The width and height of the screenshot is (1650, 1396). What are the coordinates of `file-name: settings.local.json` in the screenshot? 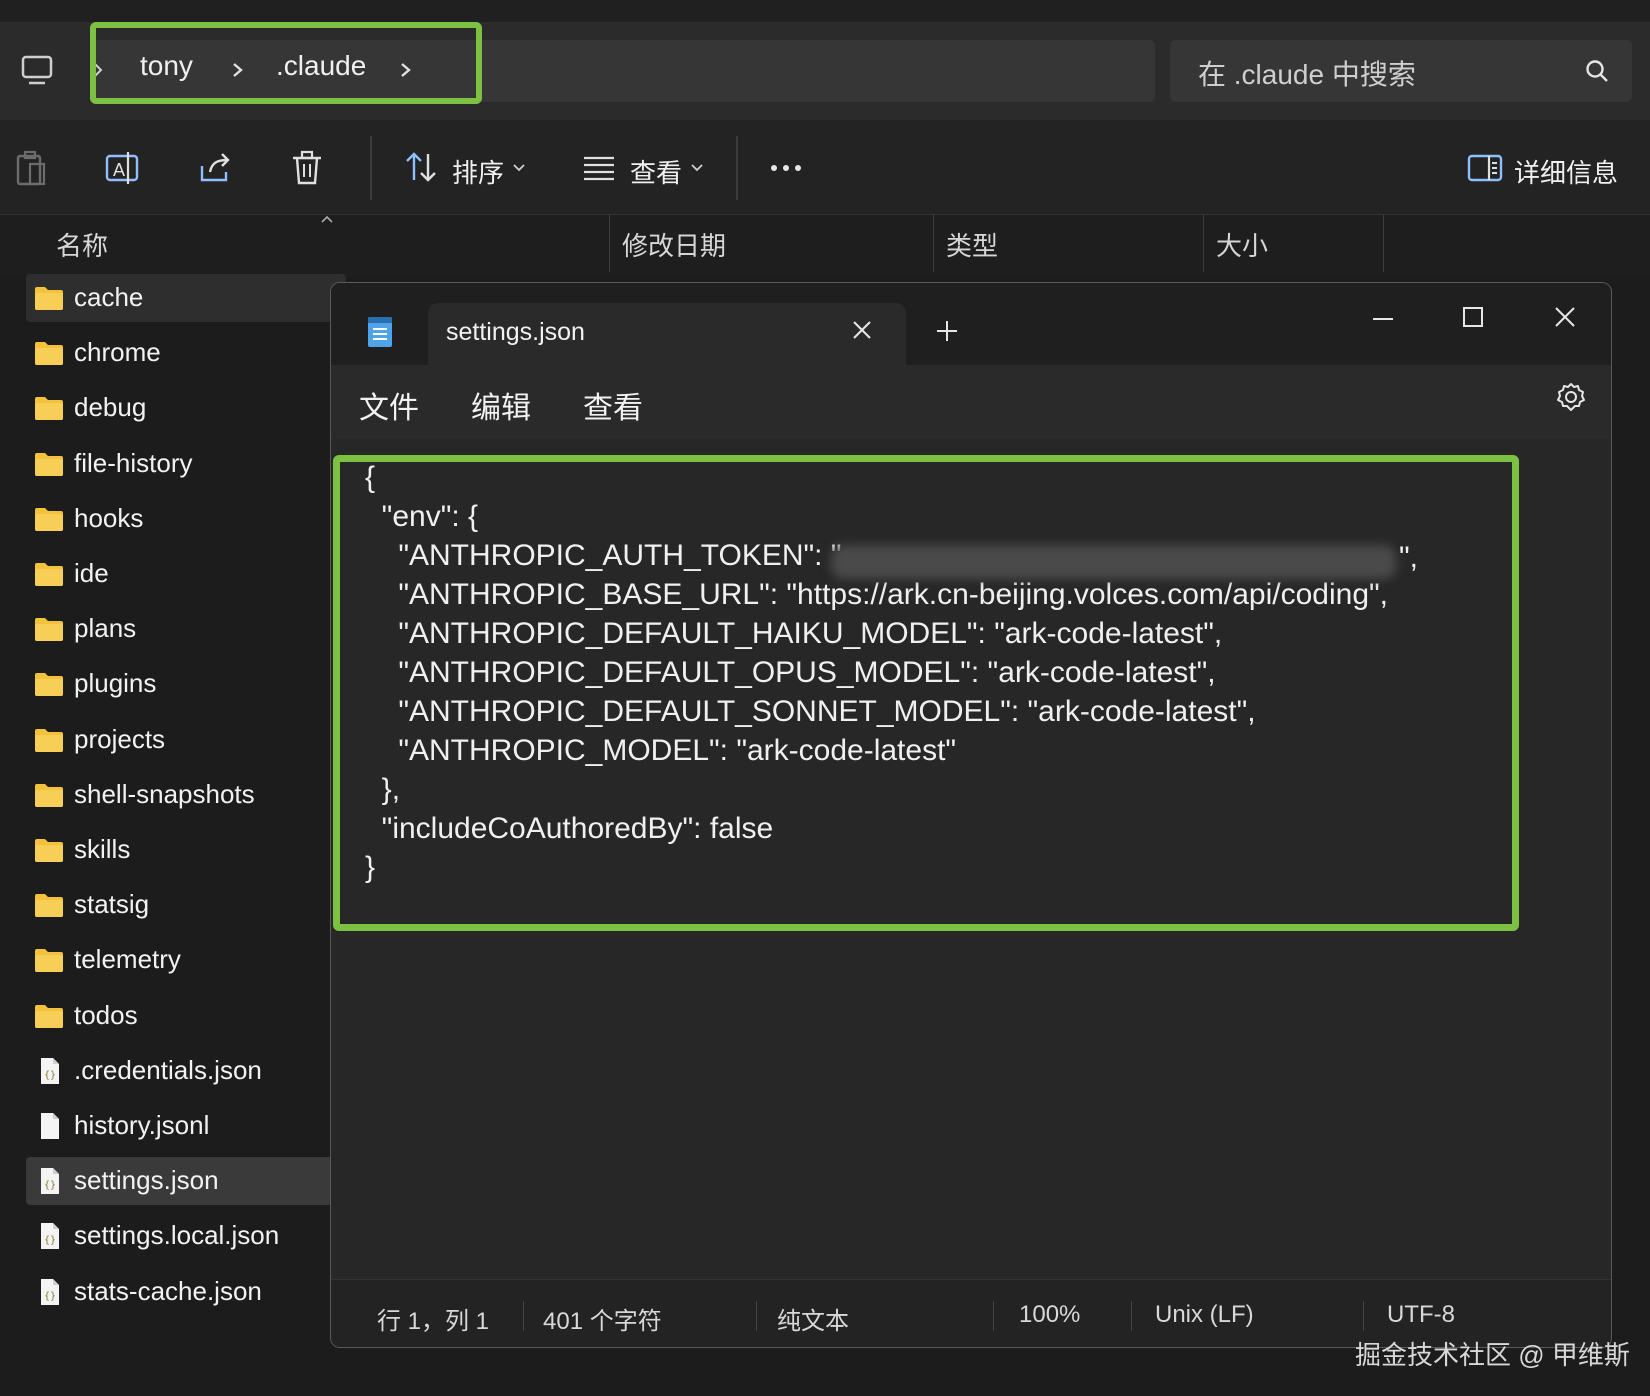 It's located at (177, 1235).